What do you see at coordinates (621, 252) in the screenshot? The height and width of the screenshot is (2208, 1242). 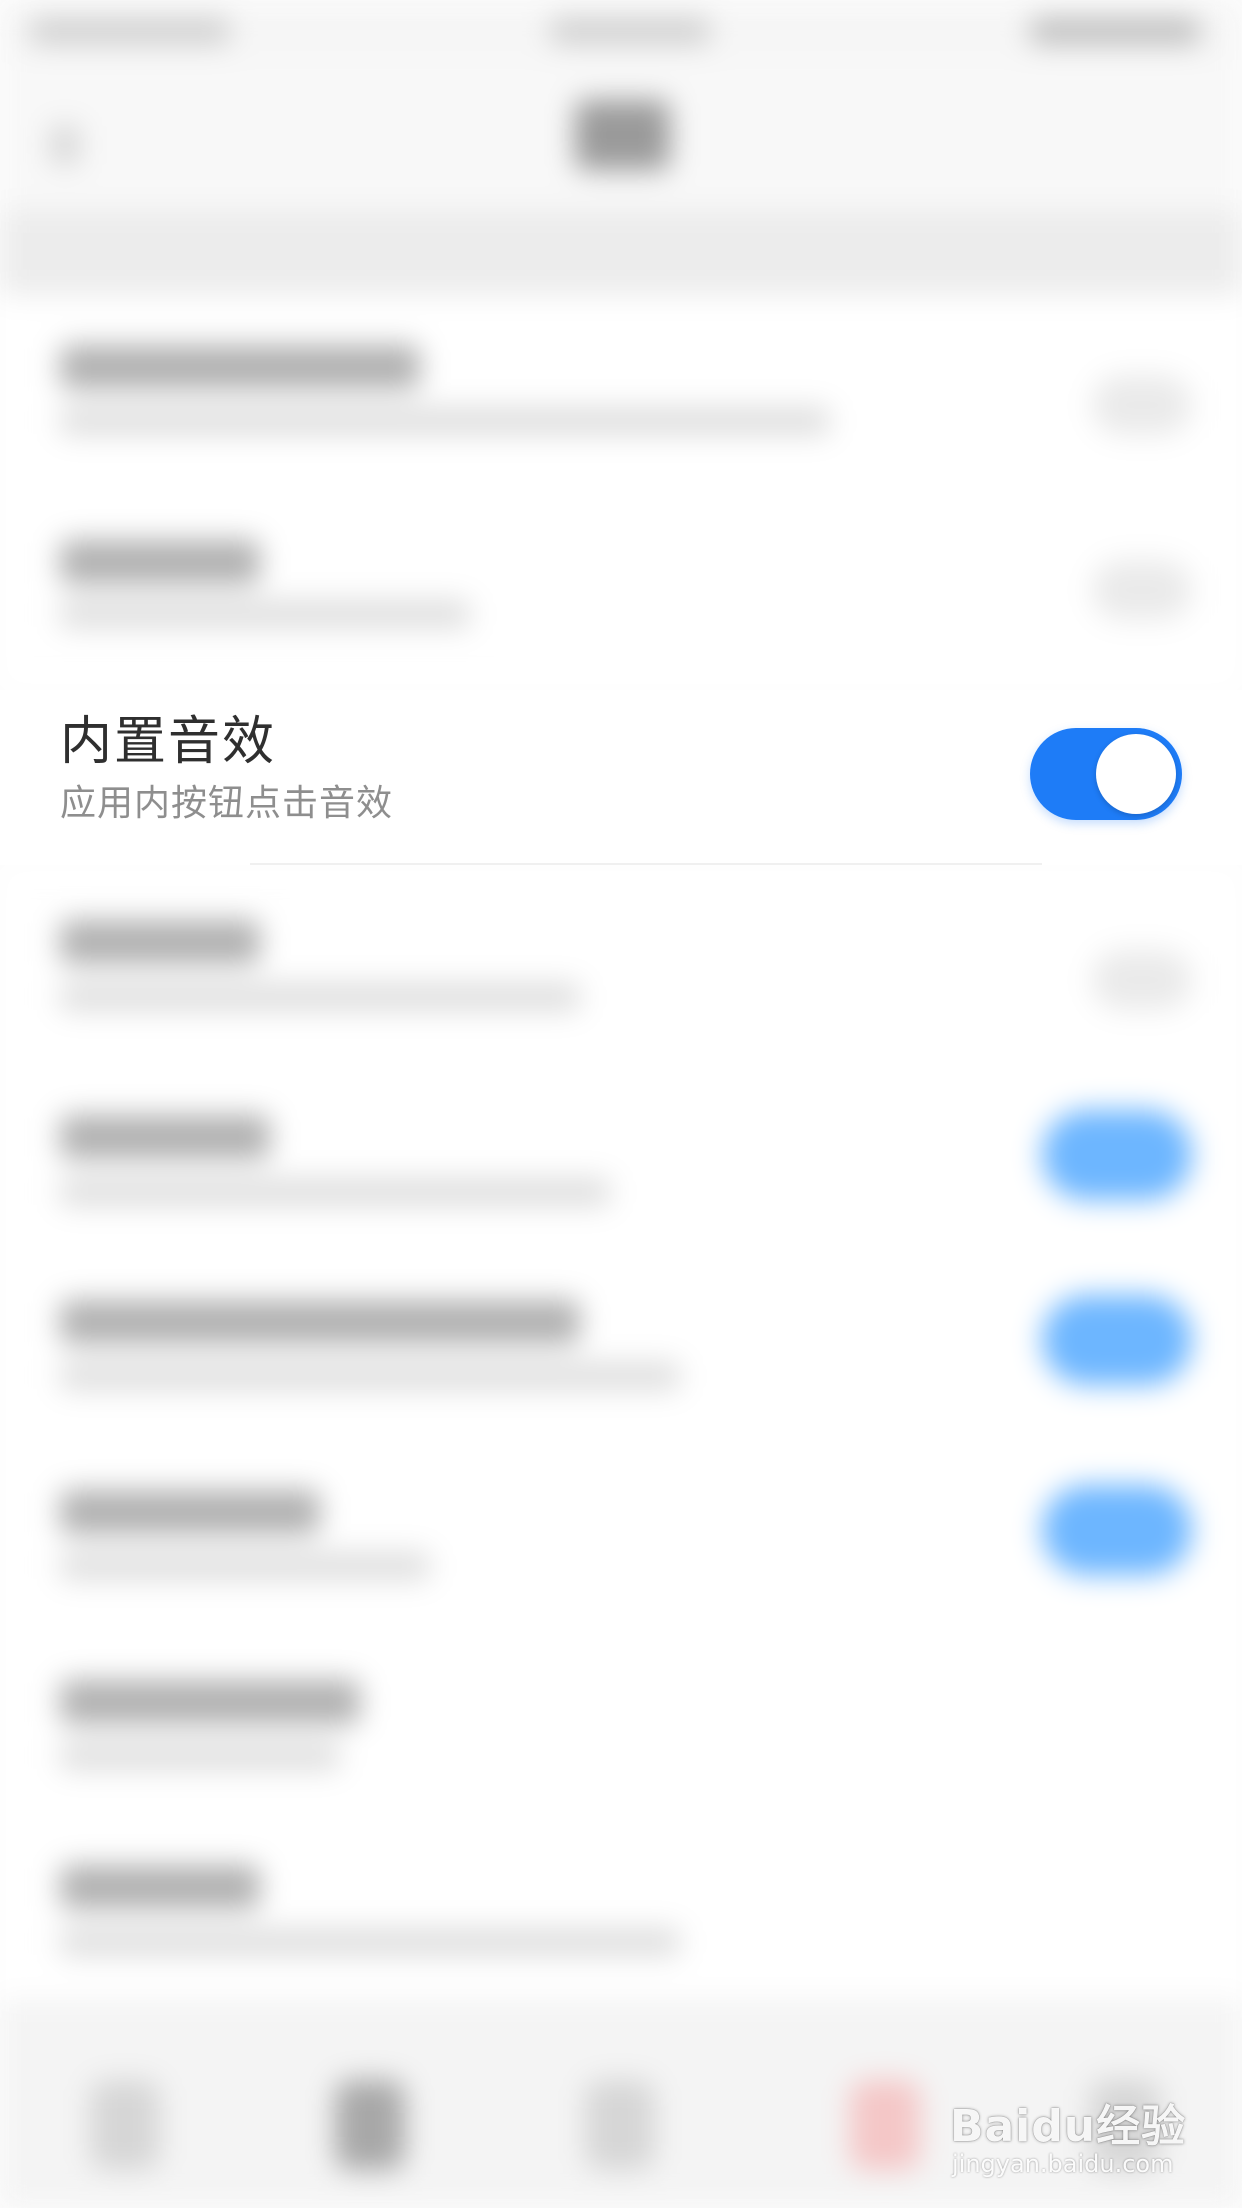 I see `section-divider` at bounding box center [621, 252].